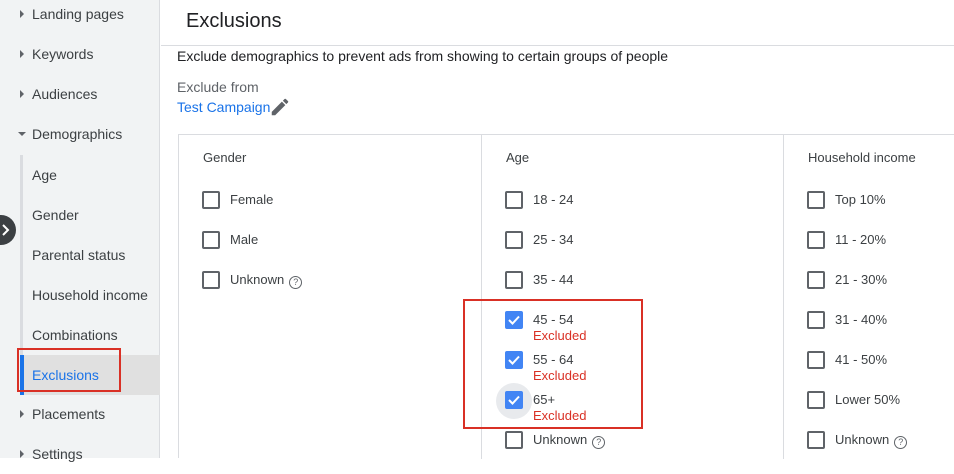  Describe the element at coordinates (90, 215) in the screenshot. I see `sidebar-item-gender: Gender` at that location.